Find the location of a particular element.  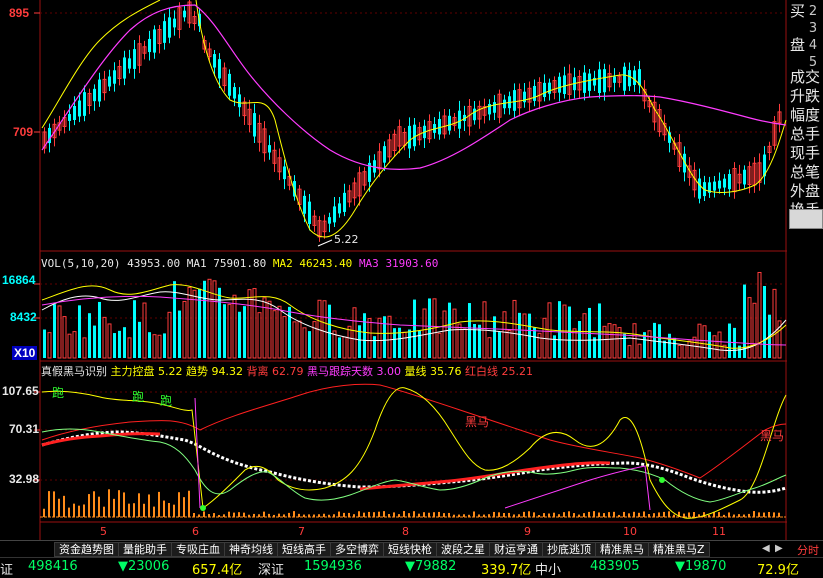

status-zx-index: 483905 is located at coordinates (615, 566).